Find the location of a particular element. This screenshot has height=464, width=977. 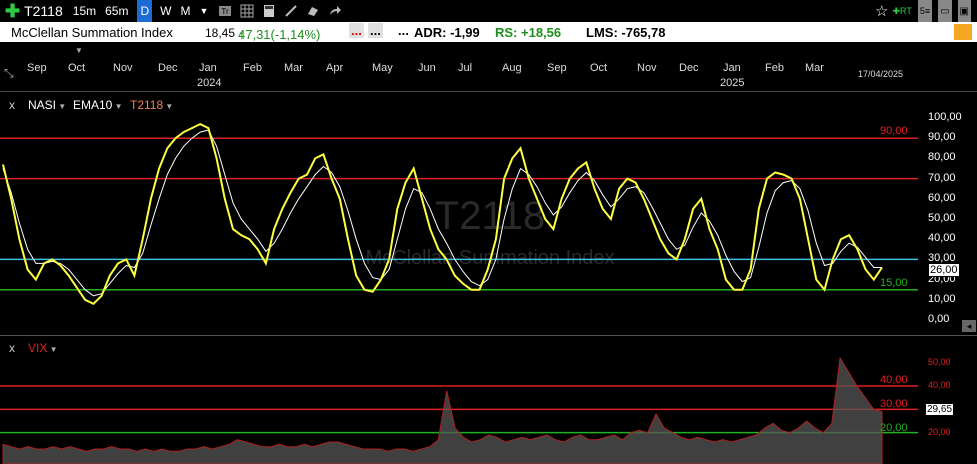

red-line-label: 90,00 is located at coordinates (894, 131).